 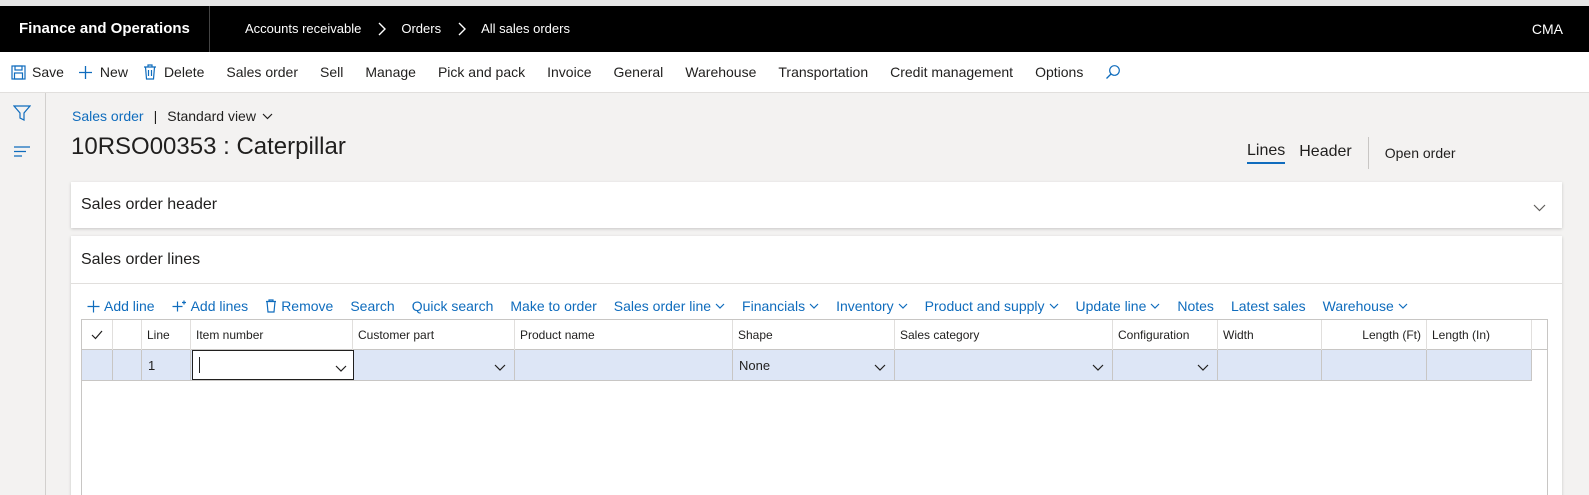 I want to click on top-strip, so click(x=794, y=3).